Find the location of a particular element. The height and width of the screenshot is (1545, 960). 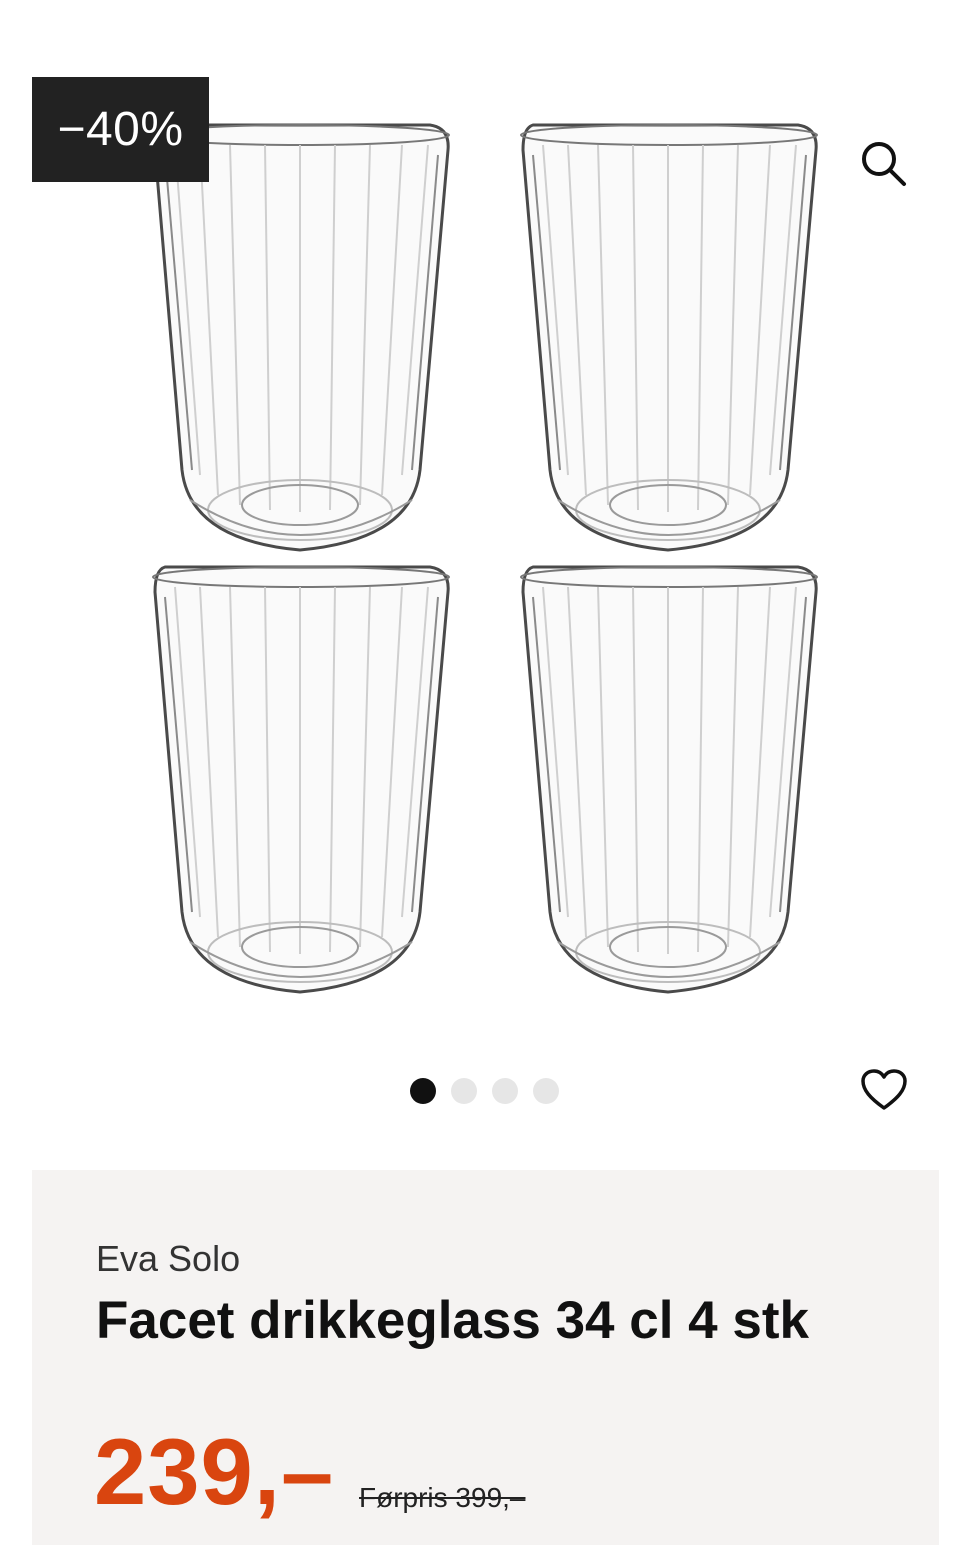

previous-price: Førpris 399,– is located at coordinates (442, 1497).